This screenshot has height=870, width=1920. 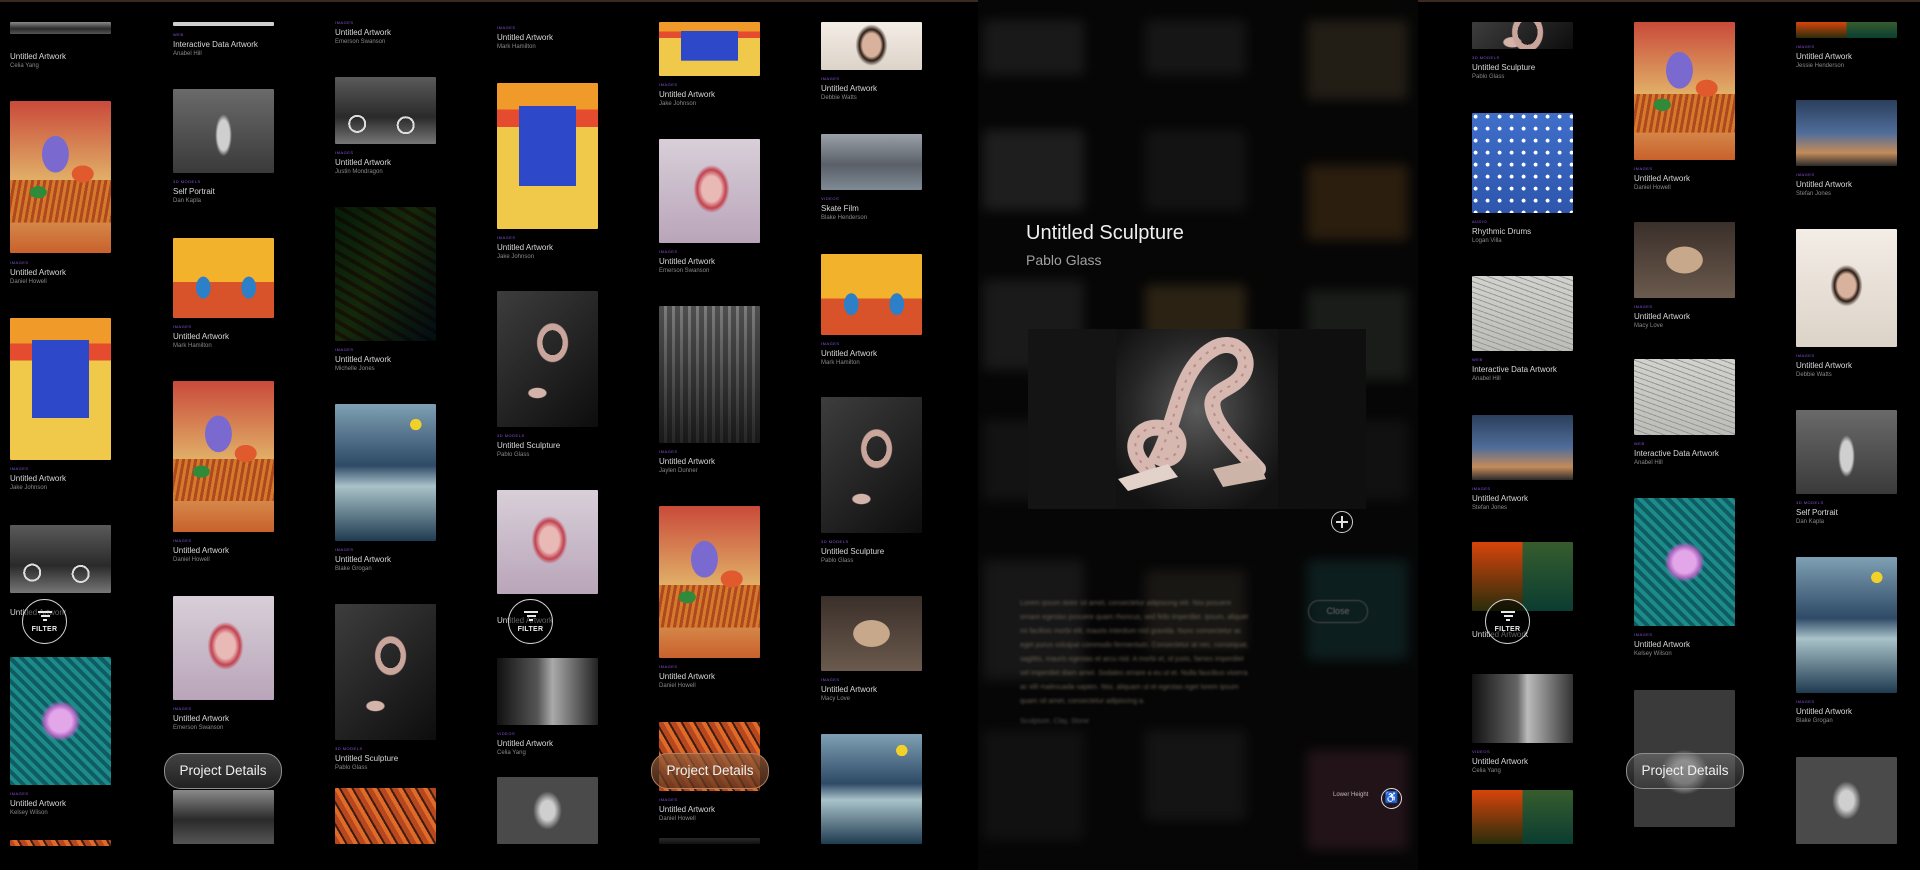 What do you see at coordinates (1502, 231) in the screenshot?
I see `artwork-title: Rhythmic Drums` at bounding box center [1502, 231].